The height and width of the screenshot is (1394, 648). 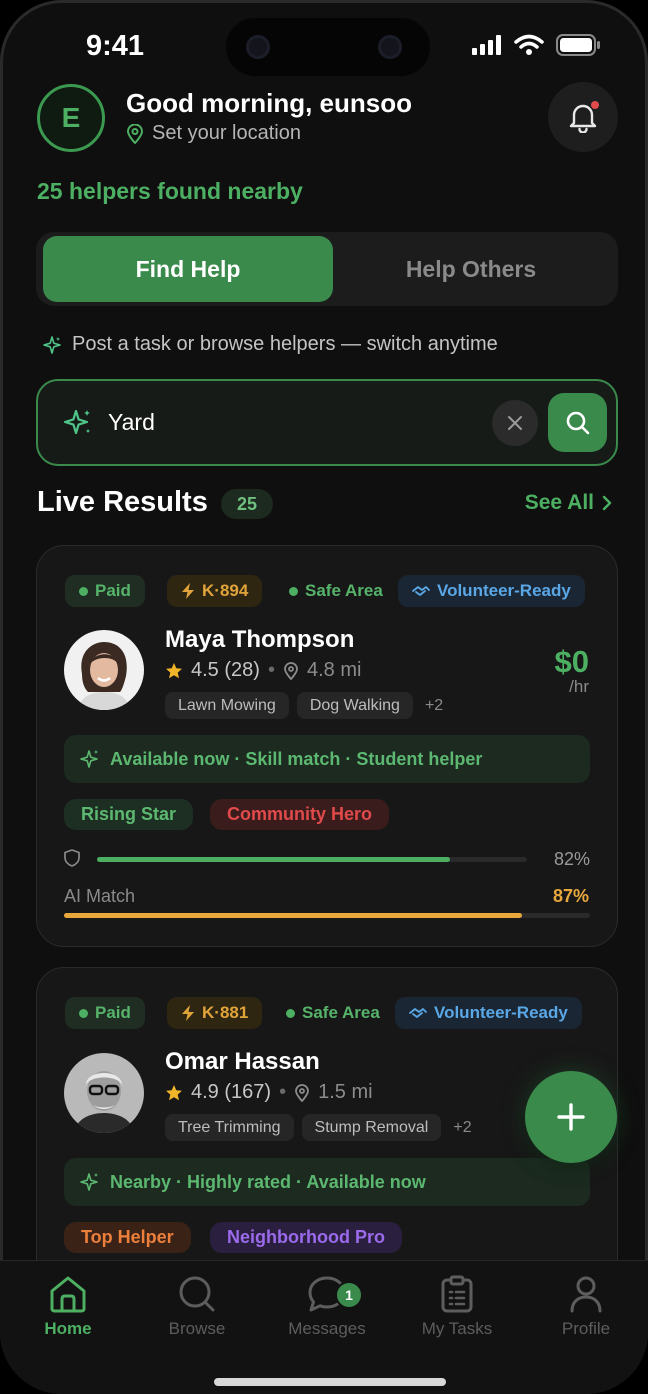 I want to click on search-bar, so click(x=327, y=422).